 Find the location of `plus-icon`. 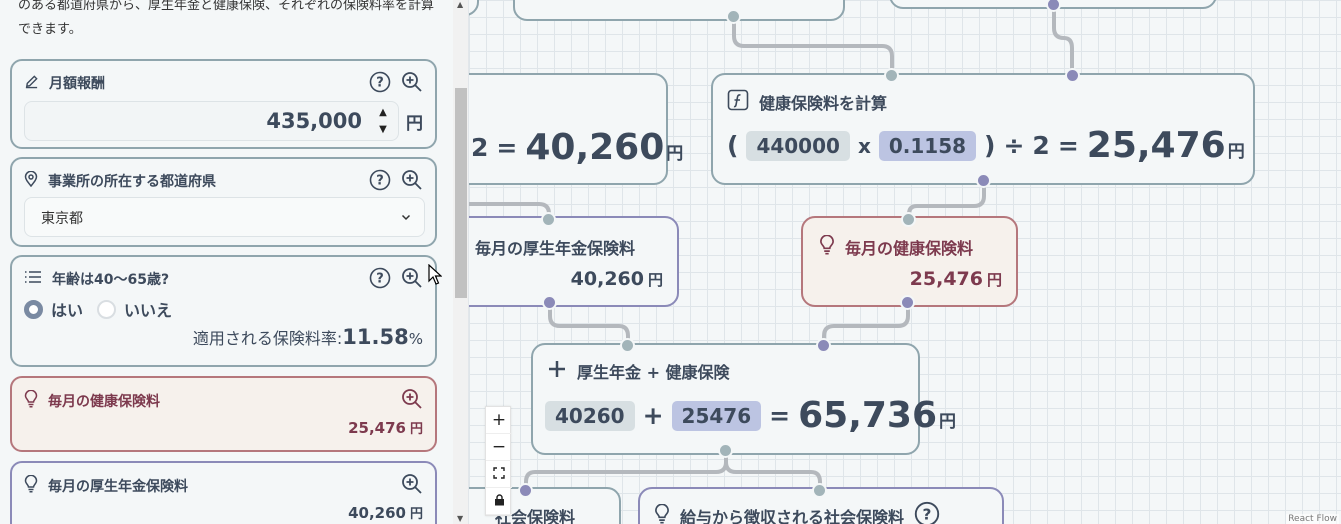

plus-icon is located at coordinates (557, 371).